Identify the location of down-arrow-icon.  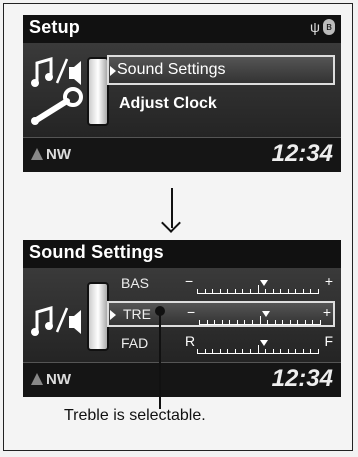
(172, 208).